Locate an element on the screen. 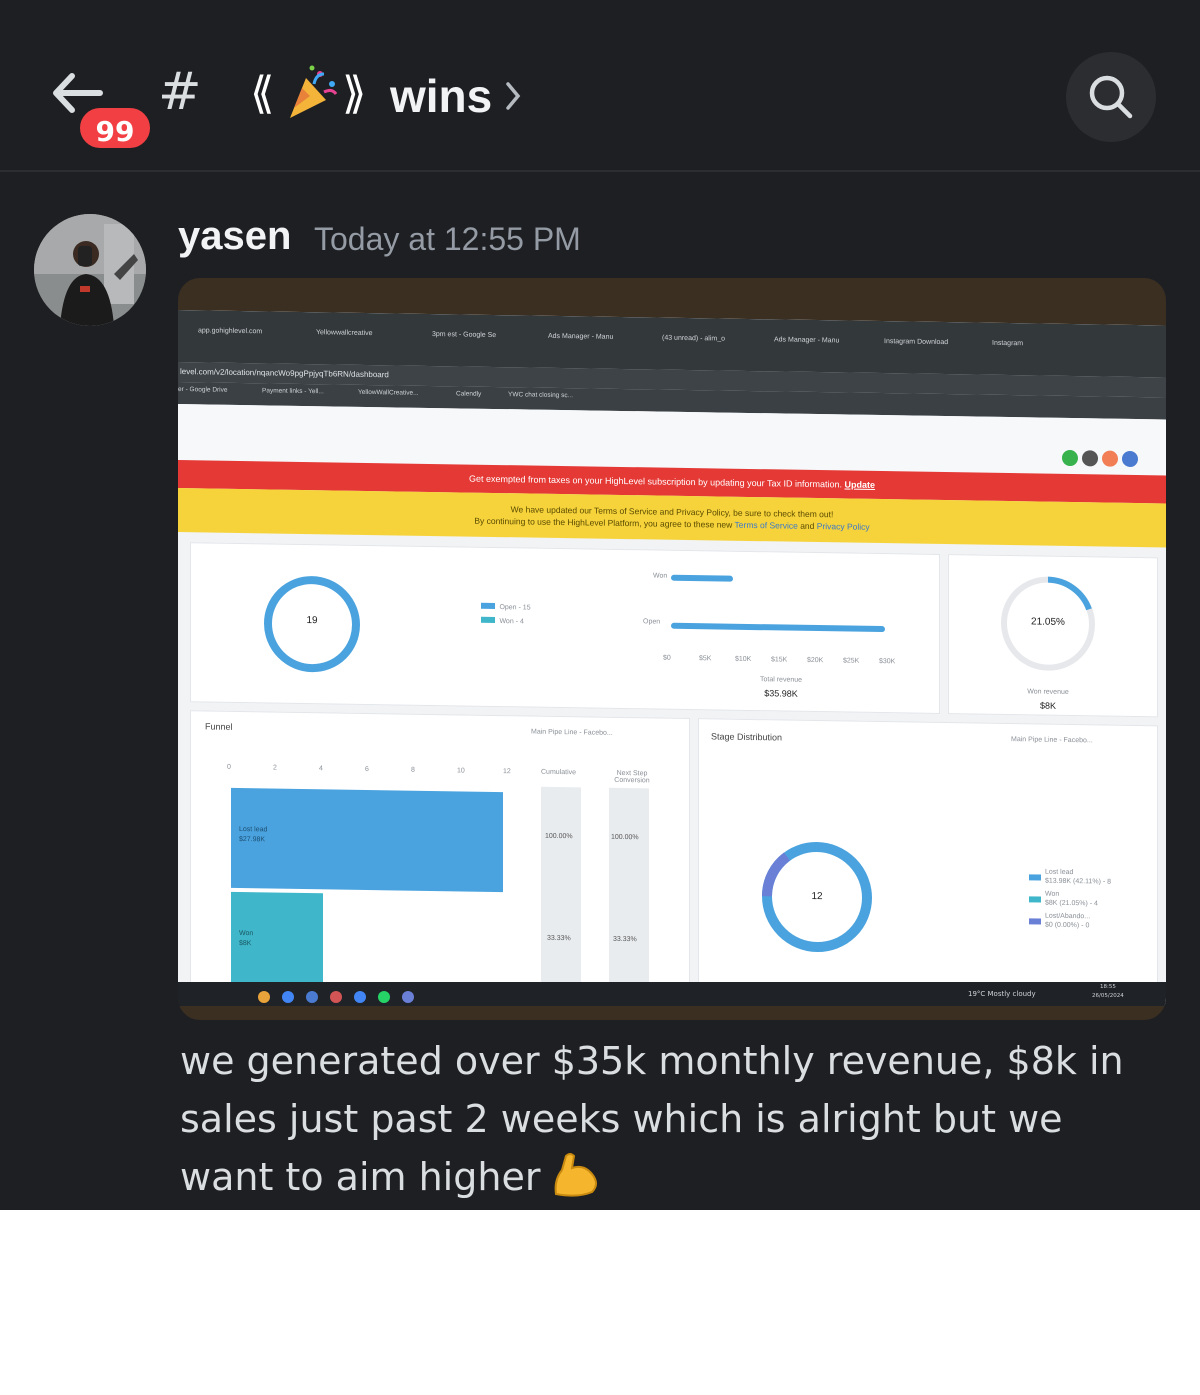 The width and height of the screenshot is (1200, 1395). stage-legend-item: Lost/Abando... $0 (0.00%) - 0 is located at coordinates (1089, 924).